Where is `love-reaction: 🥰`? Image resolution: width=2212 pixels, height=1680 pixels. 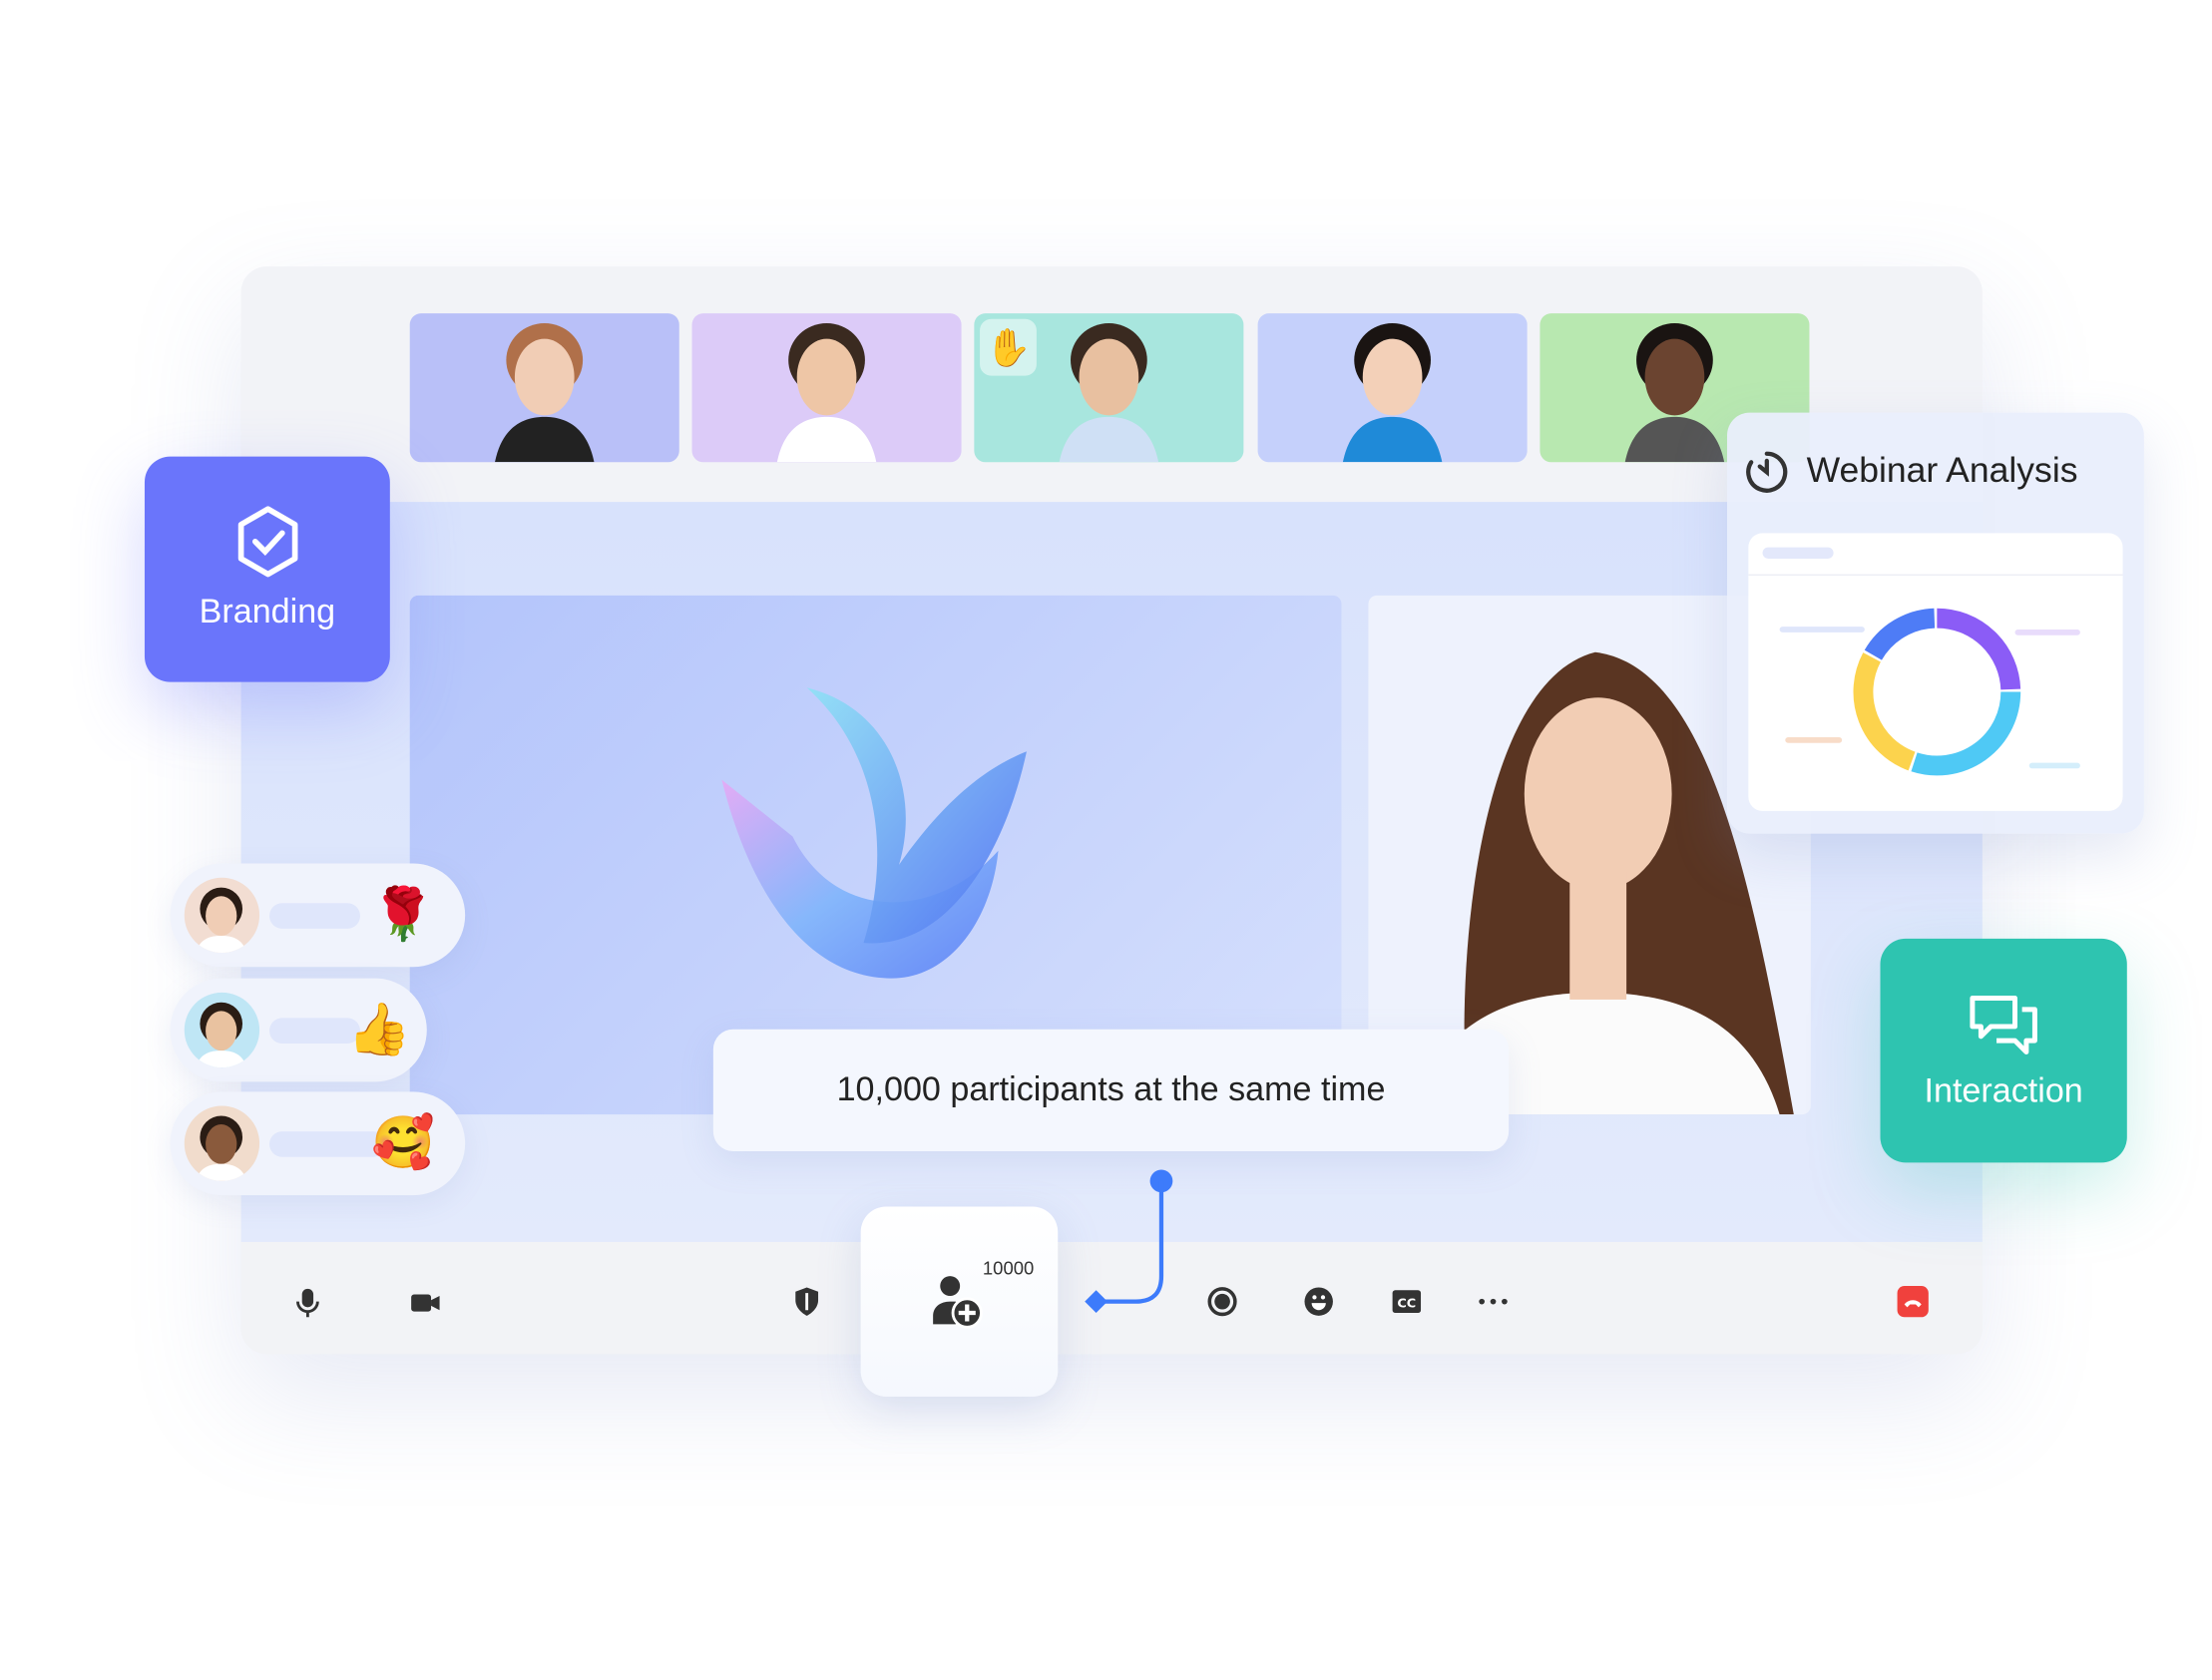 love-reaction: 🥰 is located at coordinates (404, 1141).